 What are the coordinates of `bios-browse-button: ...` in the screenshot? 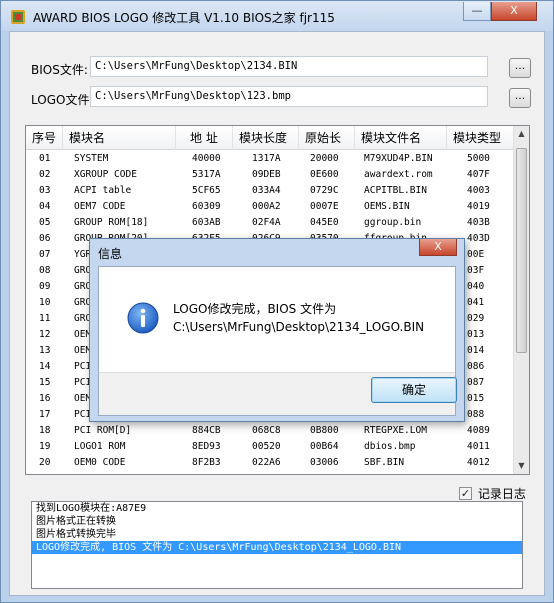 It's located at (520, 68).